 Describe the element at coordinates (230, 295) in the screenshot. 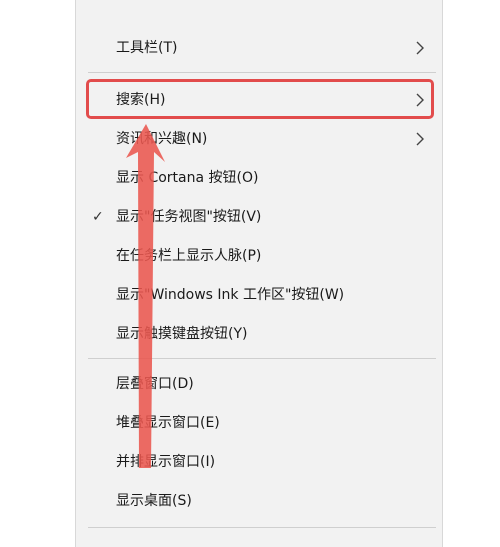

I see `menu-item-label: 显示"Windows Ink 工作区"按钮(W)` at that location.